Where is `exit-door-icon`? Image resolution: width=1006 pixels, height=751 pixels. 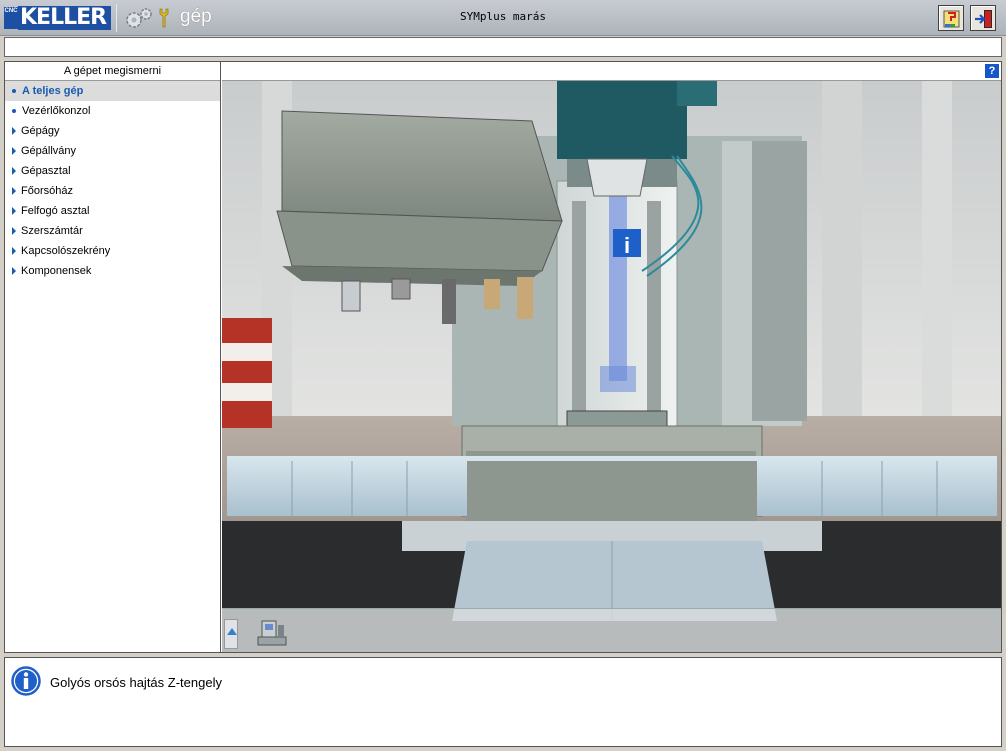
exit-door-icon is located at coordinates (983, 19).